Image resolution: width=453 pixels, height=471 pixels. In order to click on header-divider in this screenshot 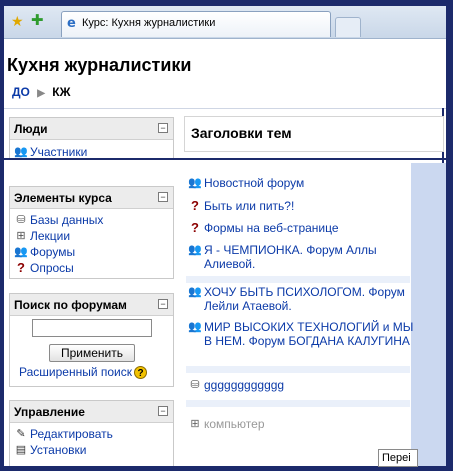, I will do `click(225, 108)`.